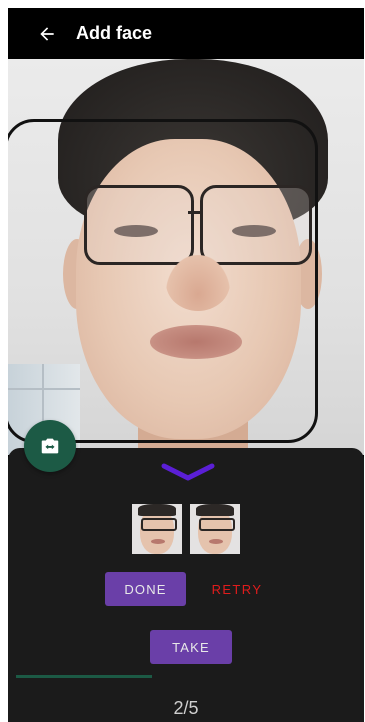  Describe the element at coordinates (186, 676) in the screenshot. I see `capture-progress-bar` at that location.